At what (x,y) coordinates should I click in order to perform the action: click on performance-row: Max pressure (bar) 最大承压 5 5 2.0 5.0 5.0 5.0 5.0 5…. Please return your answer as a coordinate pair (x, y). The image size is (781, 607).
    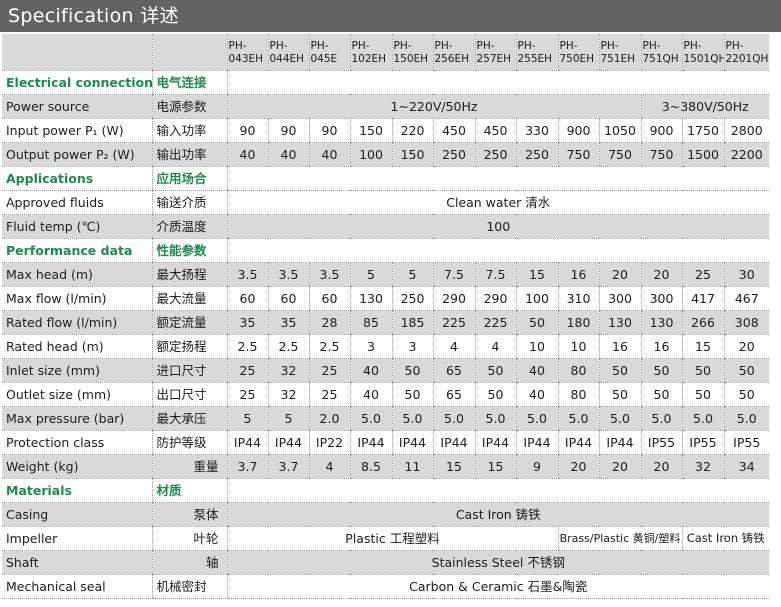
    Looking at the image, I should click on (385, 418).